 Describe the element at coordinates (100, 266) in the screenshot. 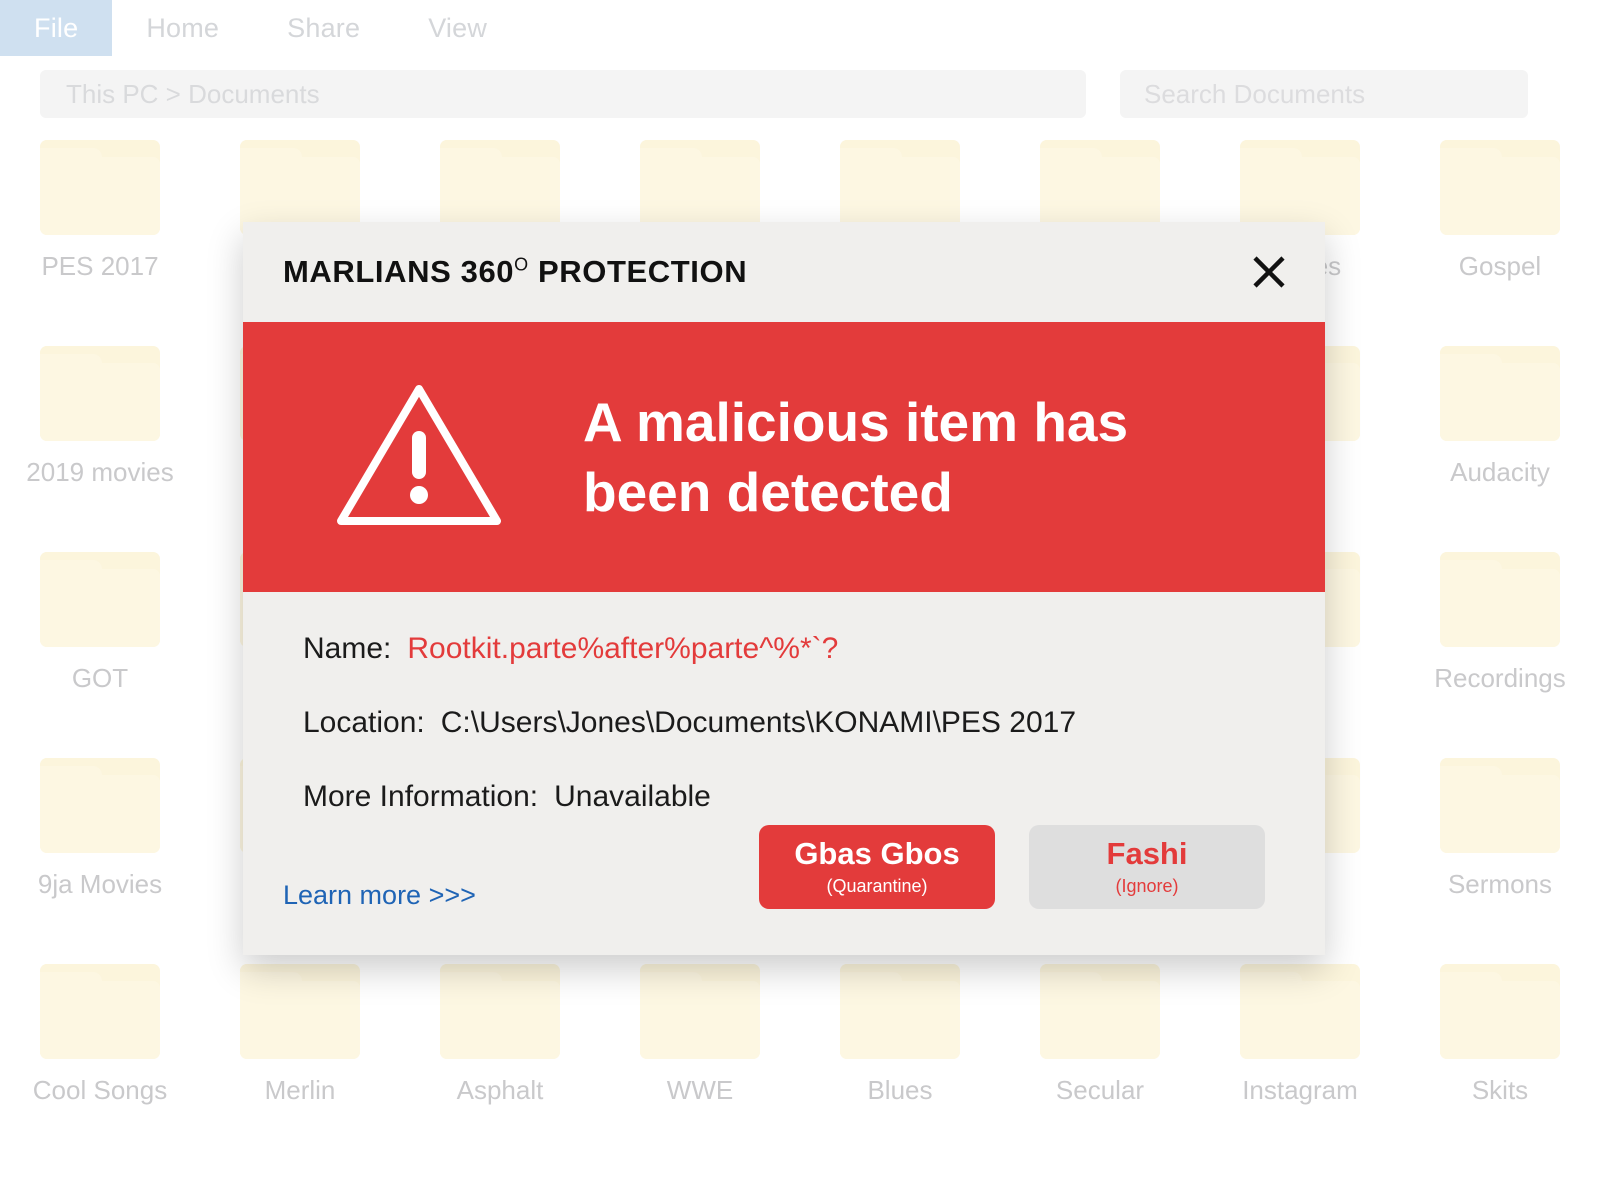

I see `folder-label: PES 2017` at that location.